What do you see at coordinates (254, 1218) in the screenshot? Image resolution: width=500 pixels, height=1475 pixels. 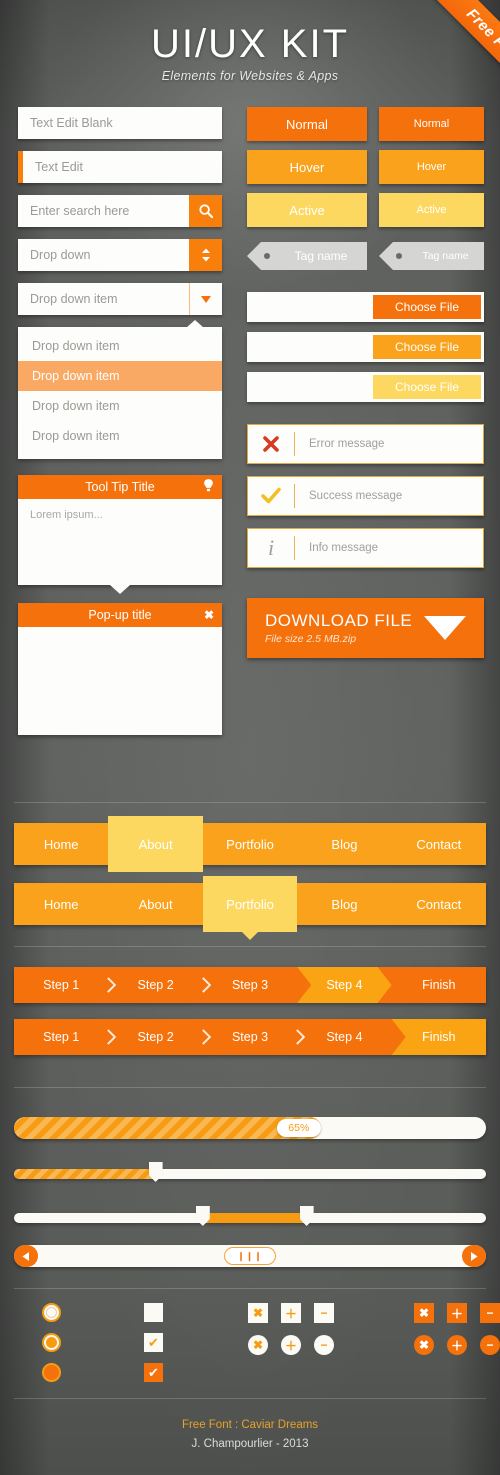 I see `slider-range-fill` at bounding box center [254, 1218].